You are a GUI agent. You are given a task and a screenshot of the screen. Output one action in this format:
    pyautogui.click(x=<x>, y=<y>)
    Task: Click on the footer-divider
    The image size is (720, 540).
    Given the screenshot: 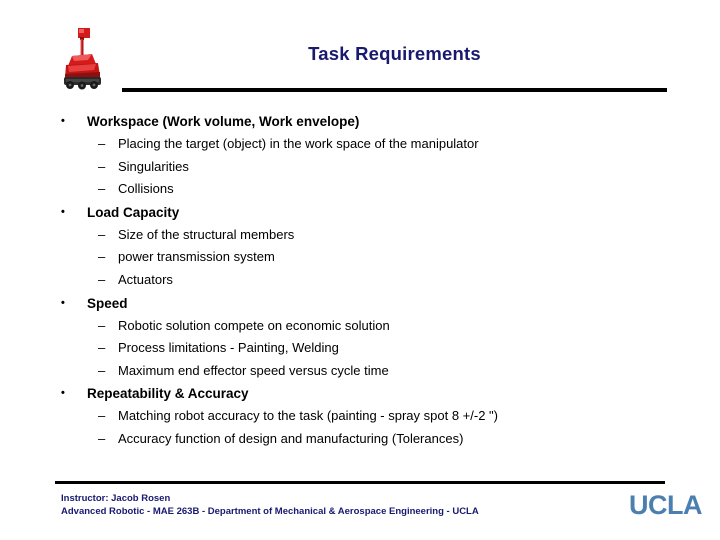 What is the action you would take?
    pyautogui.click(x=360, y=482)
    